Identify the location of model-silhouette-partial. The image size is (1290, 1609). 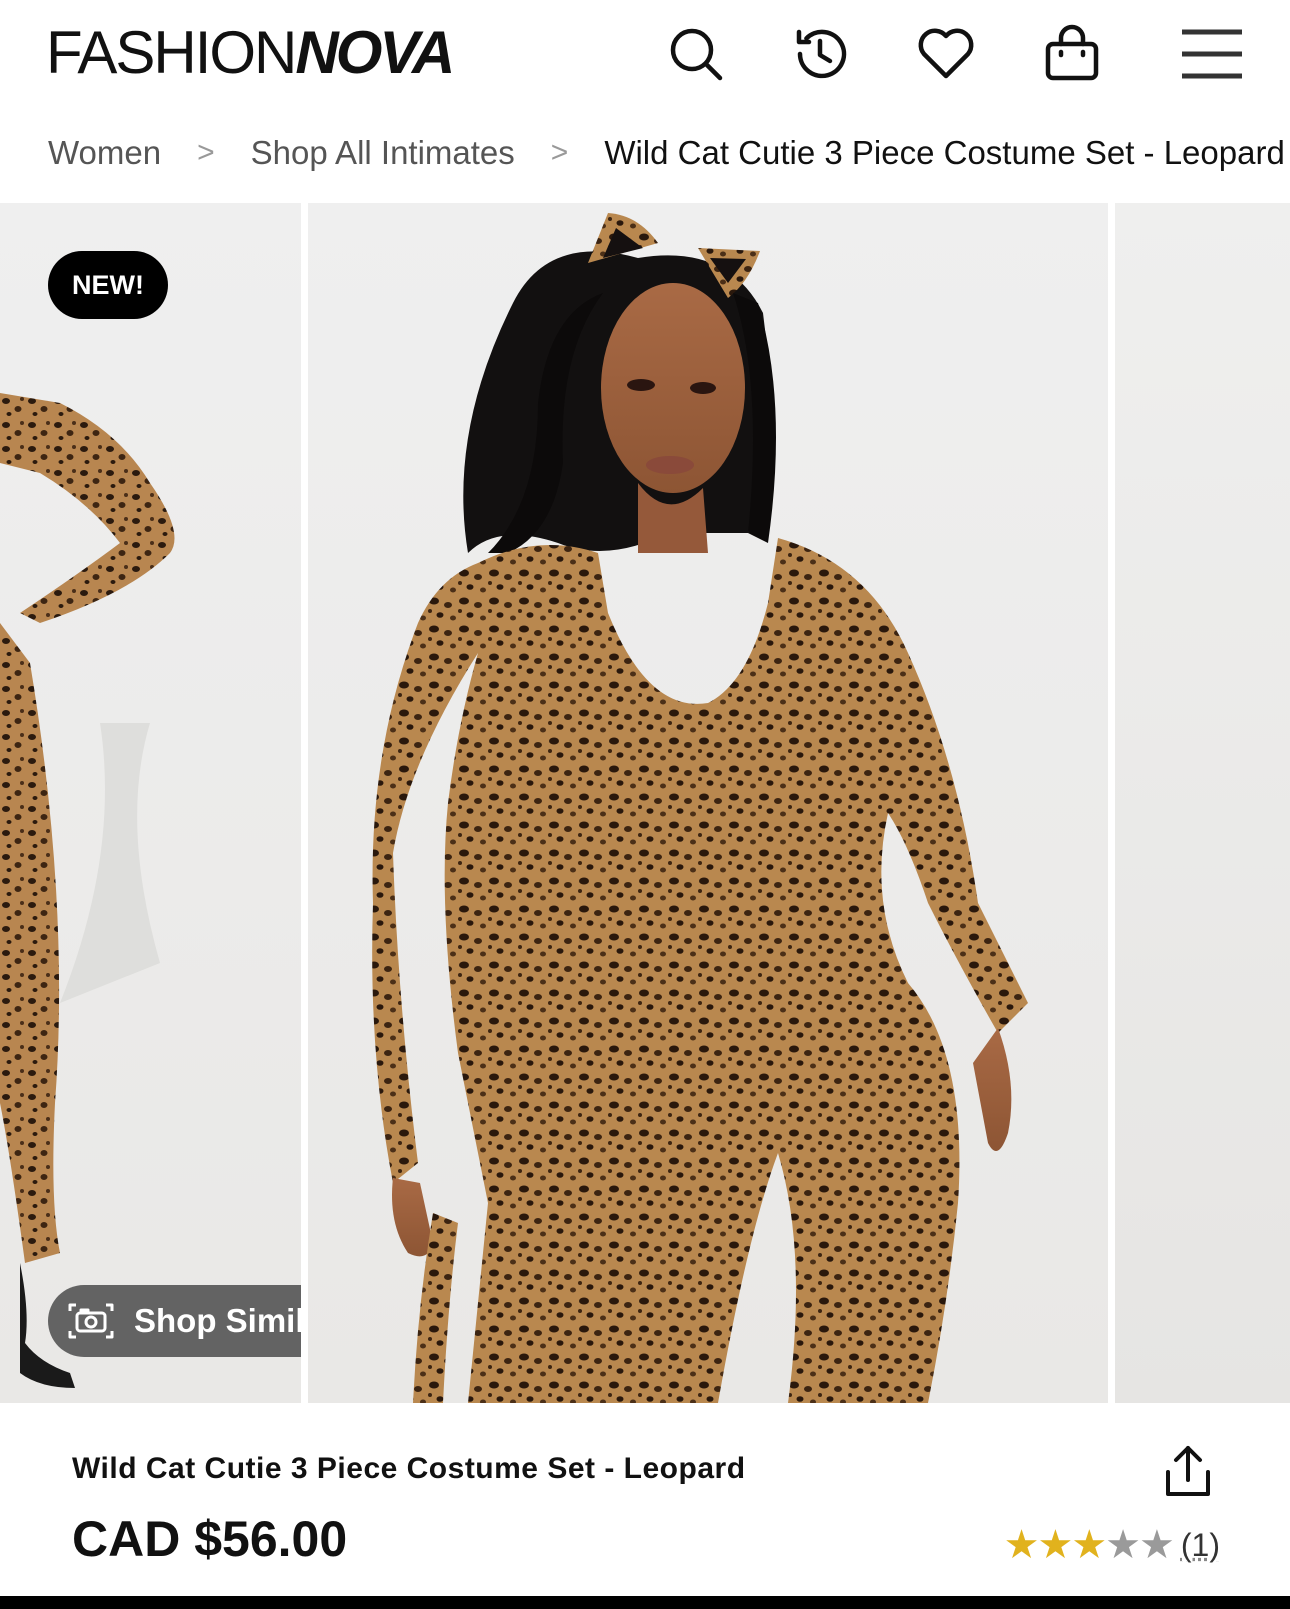
(87, 890).